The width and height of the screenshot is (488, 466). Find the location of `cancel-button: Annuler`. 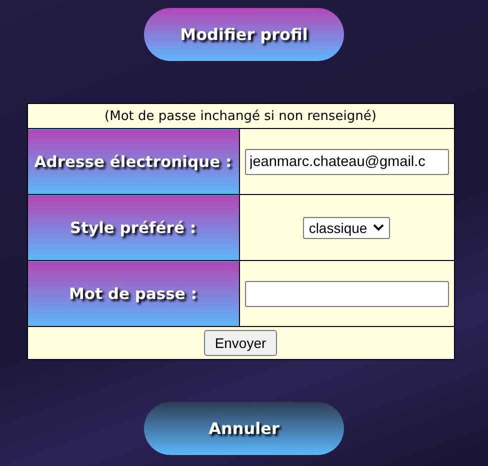

cancel-button: Annuler is located at coordinates (244, 428).